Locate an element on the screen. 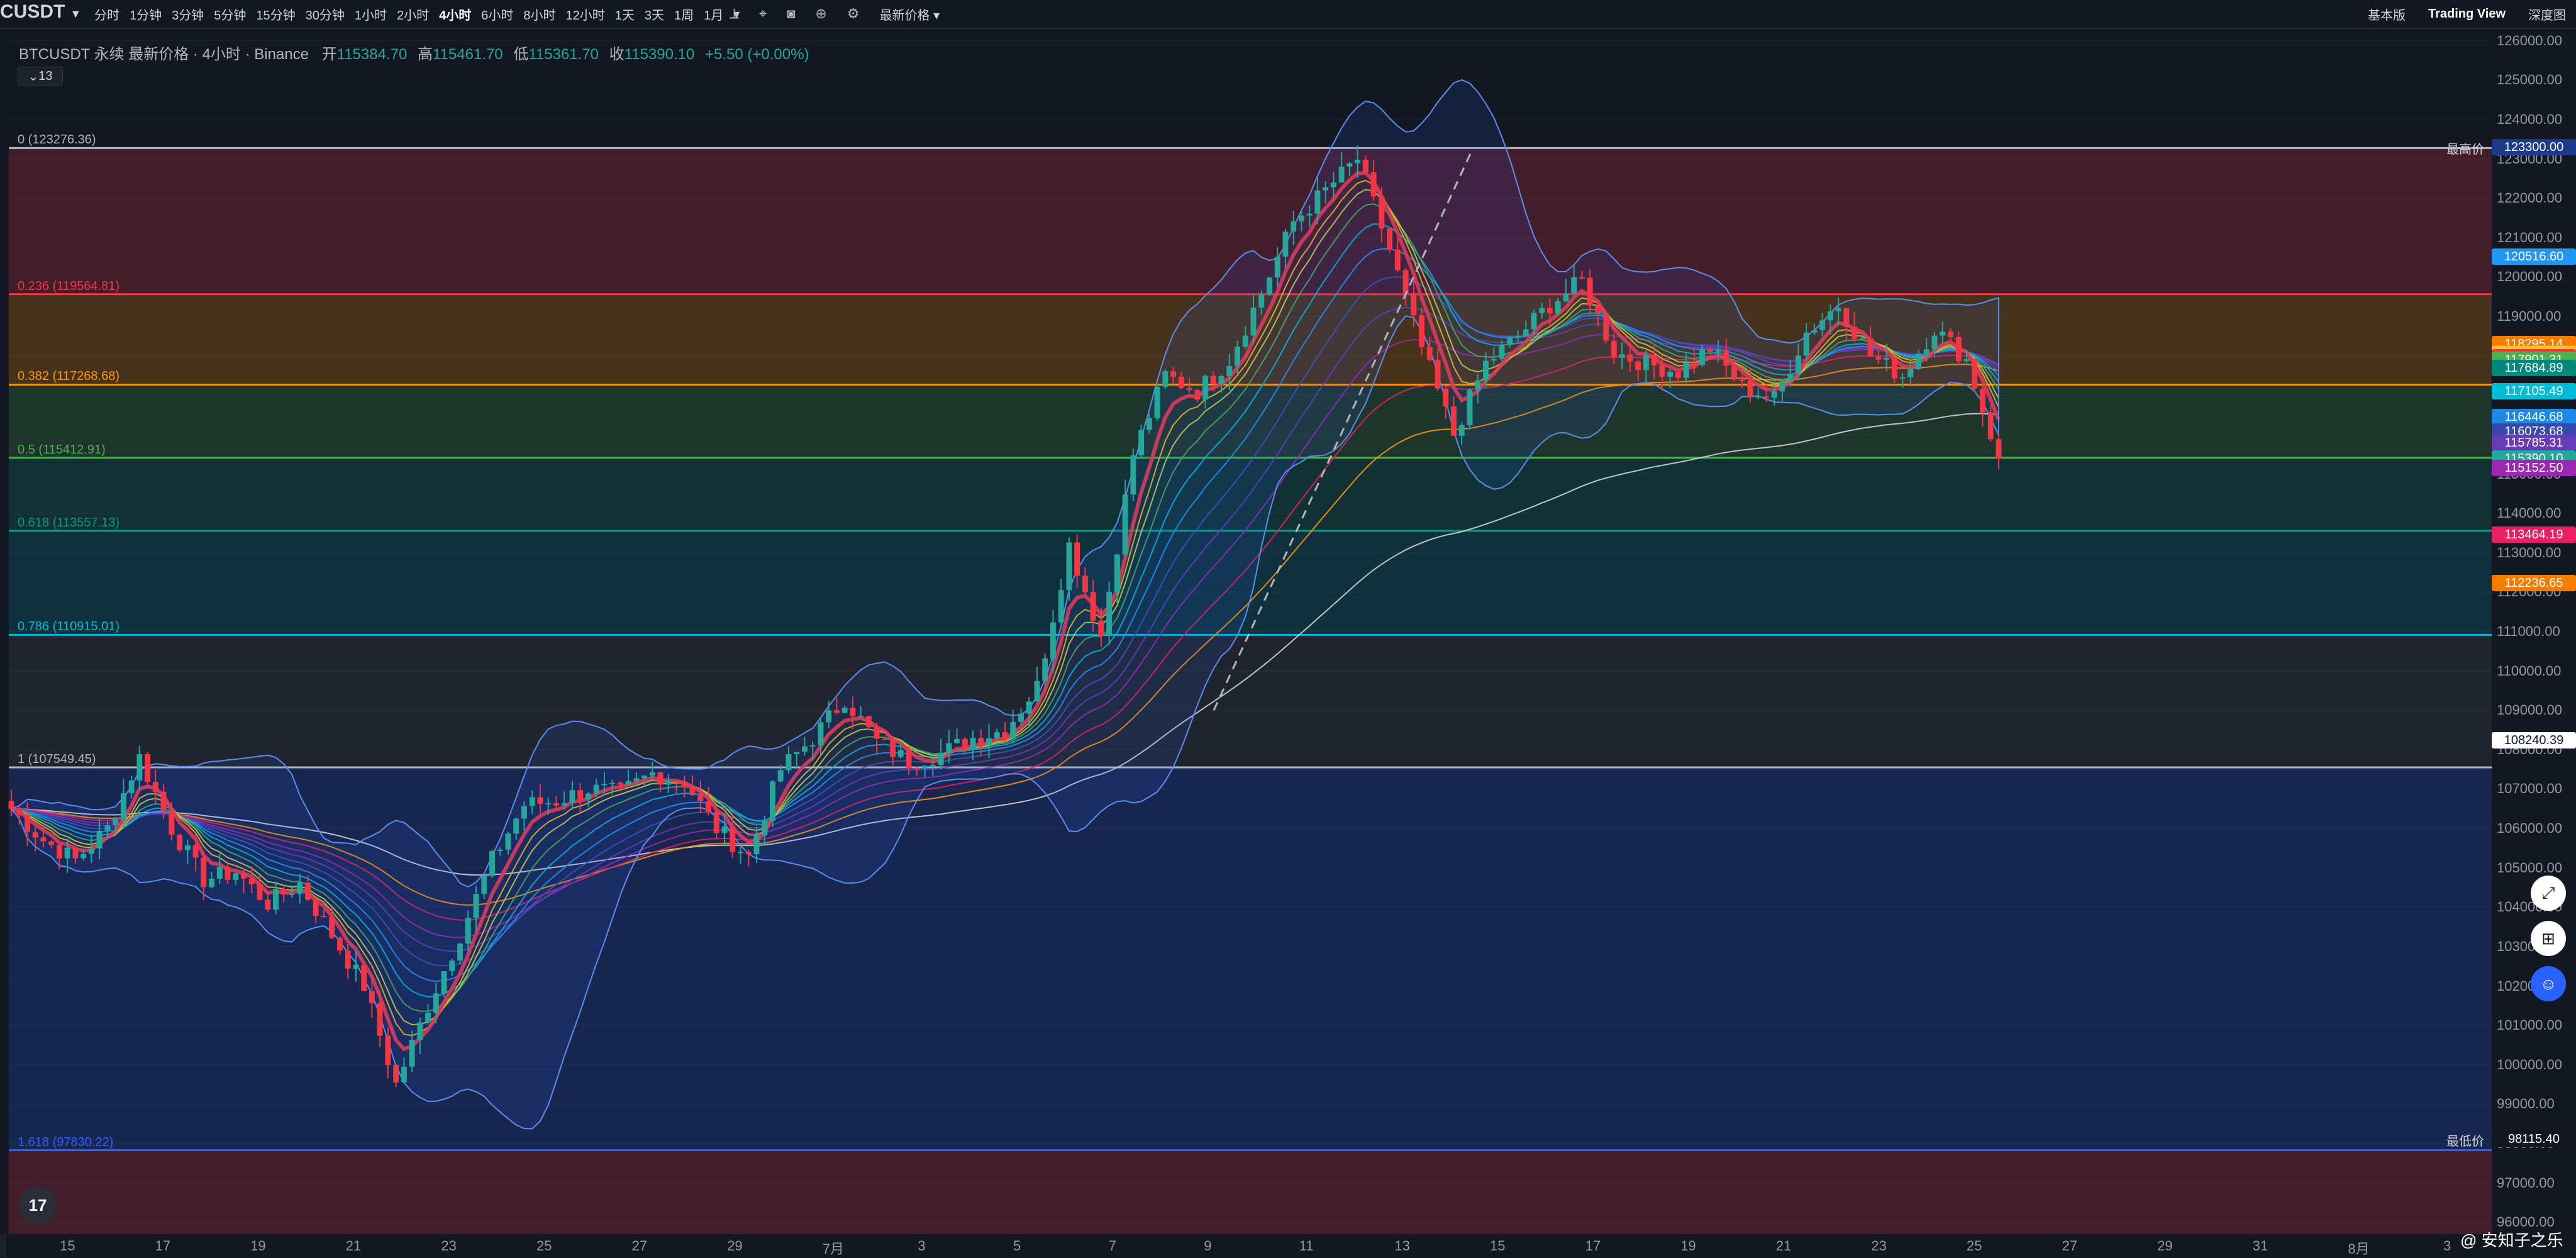  fib-level-label: 0.382 (117268.68) is located at coordinates (68, 377).